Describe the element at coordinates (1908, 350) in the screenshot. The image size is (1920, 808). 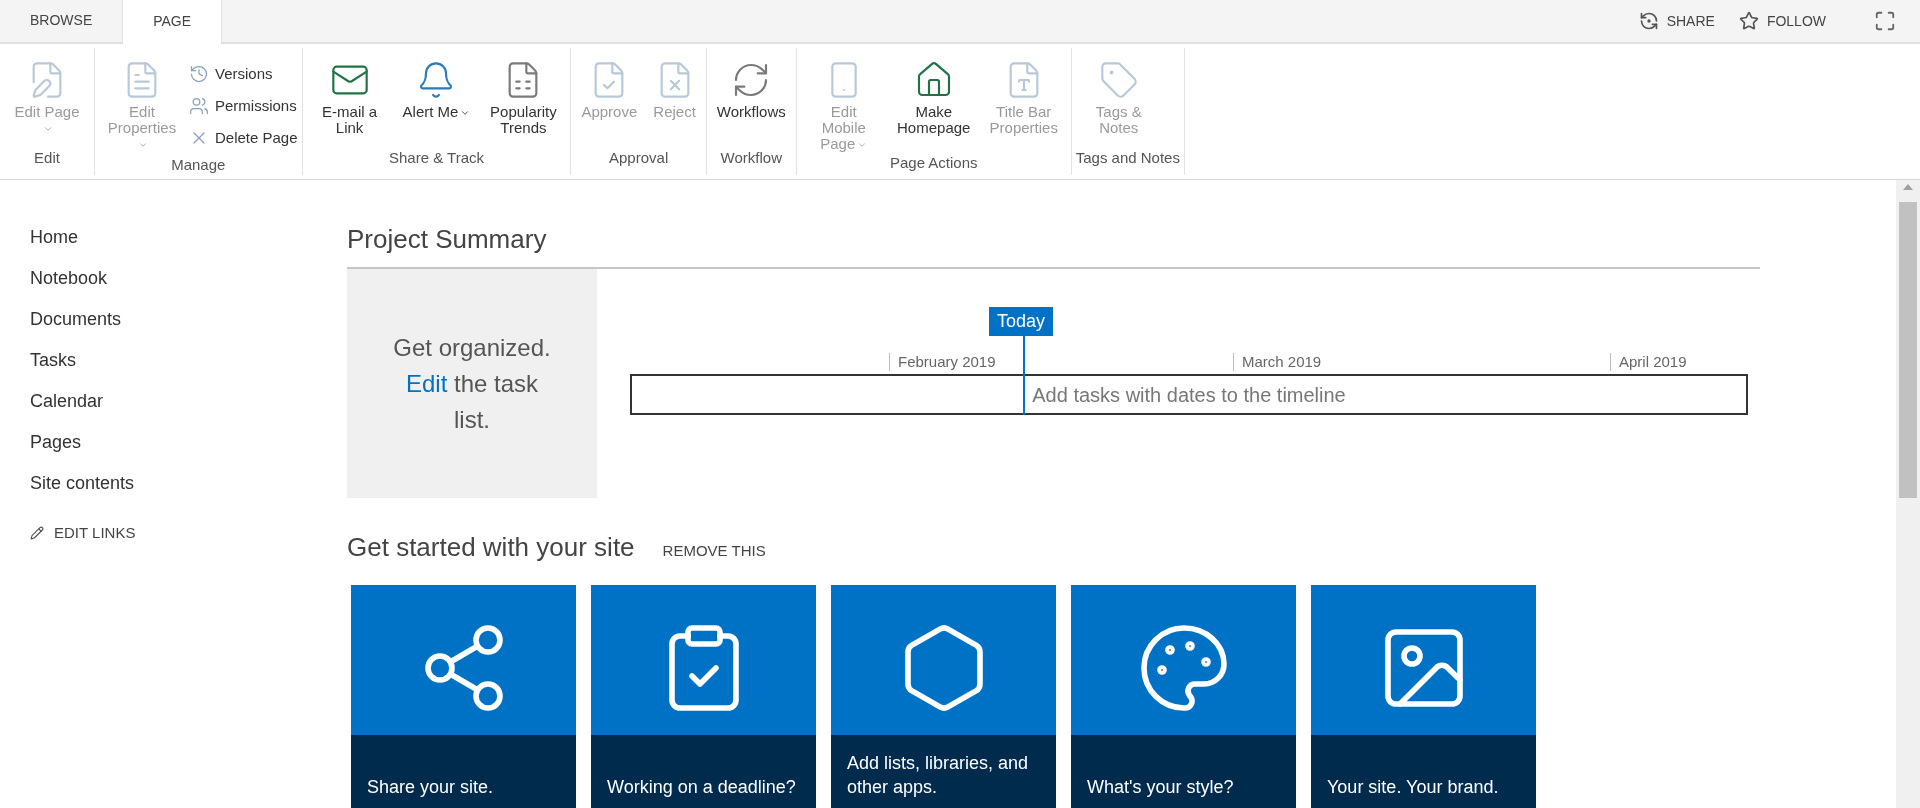
I see `scrollbar-thumb` at that location.